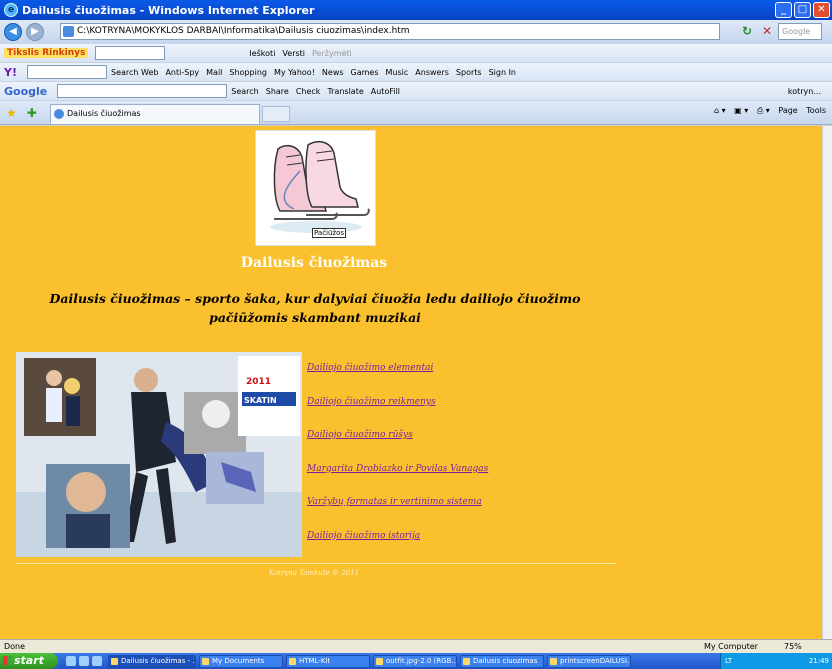  What do you see at coordinates (397, 435) in the screenshot?
I see `link-rusys: Dailiojo čiuožimo rūšys` at bounding box center [397, 435].